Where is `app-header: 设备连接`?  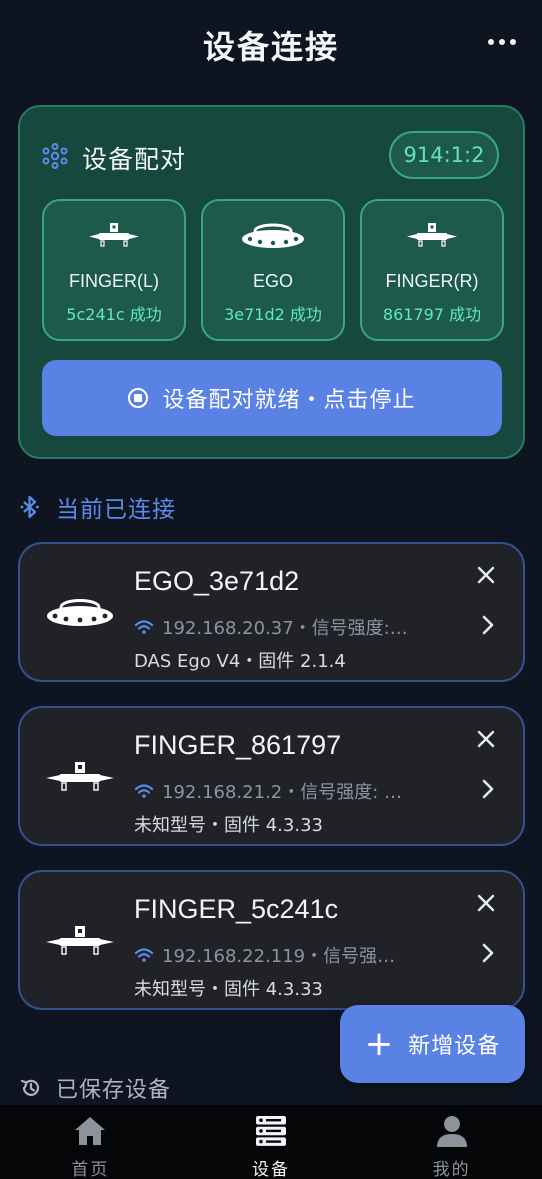
app-header: 设备连接 is located at coordinates (271, 45).